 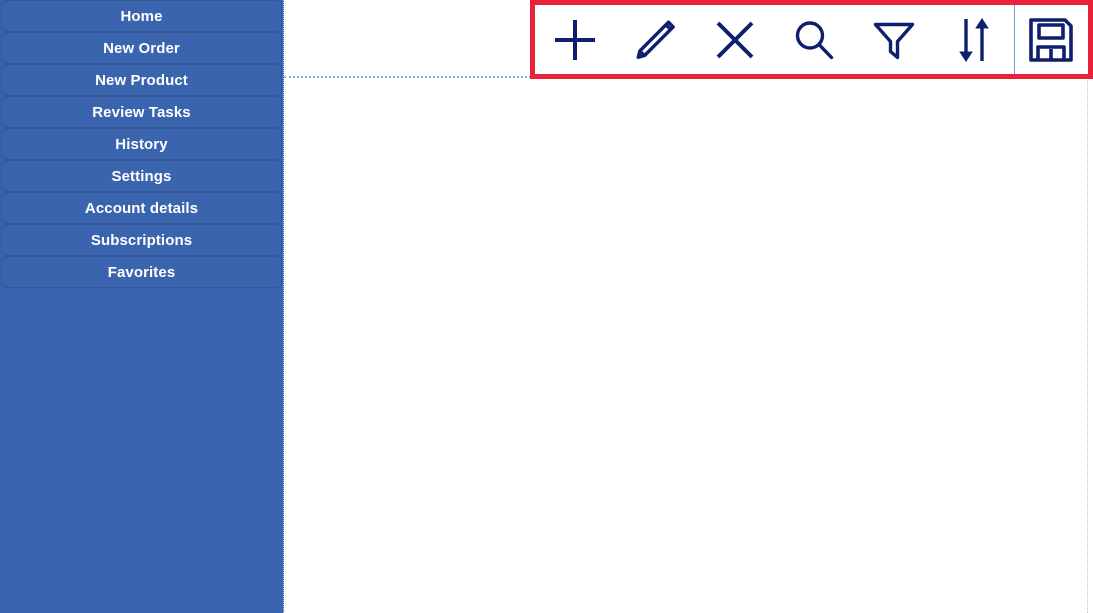 I want to click on sidebar-item-subscriptions: Subscriptions, so click(x=141, y=240).